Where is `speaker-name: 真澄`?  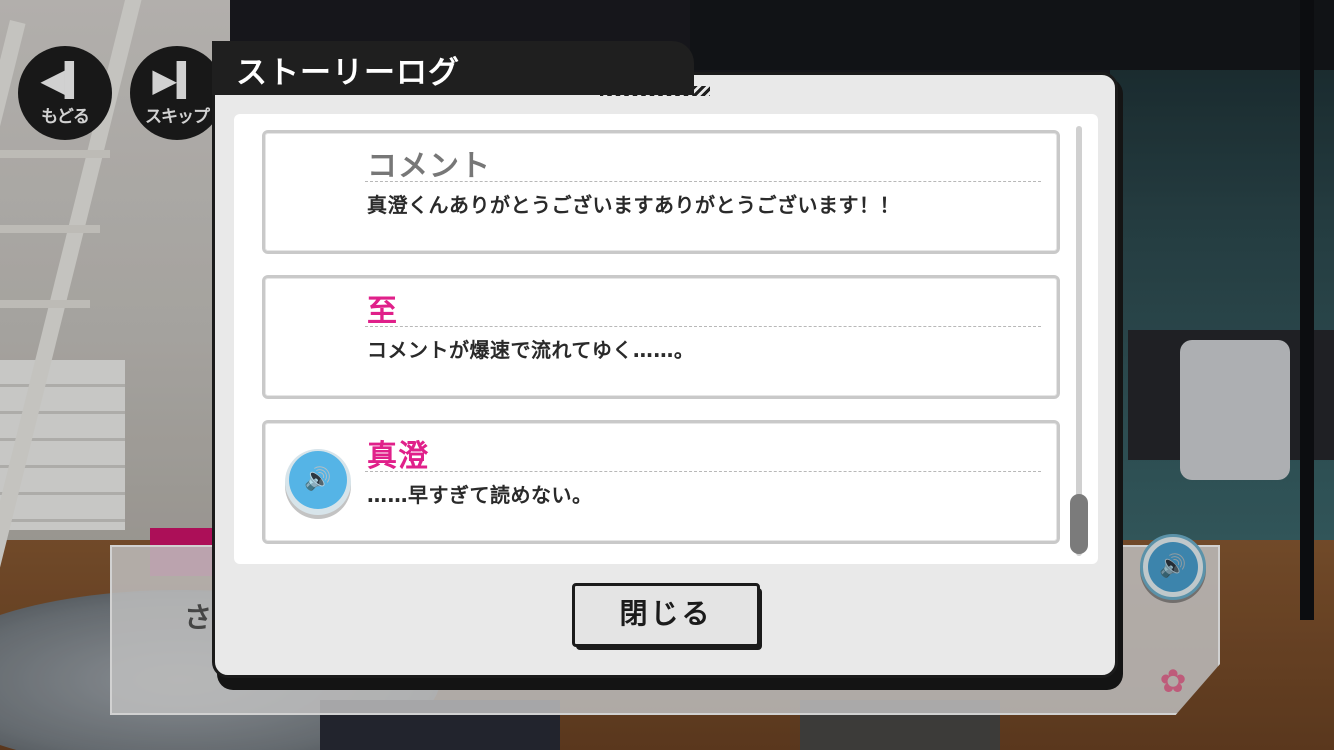 speaker-name: 真澄 is located at coordinates (398, 456).